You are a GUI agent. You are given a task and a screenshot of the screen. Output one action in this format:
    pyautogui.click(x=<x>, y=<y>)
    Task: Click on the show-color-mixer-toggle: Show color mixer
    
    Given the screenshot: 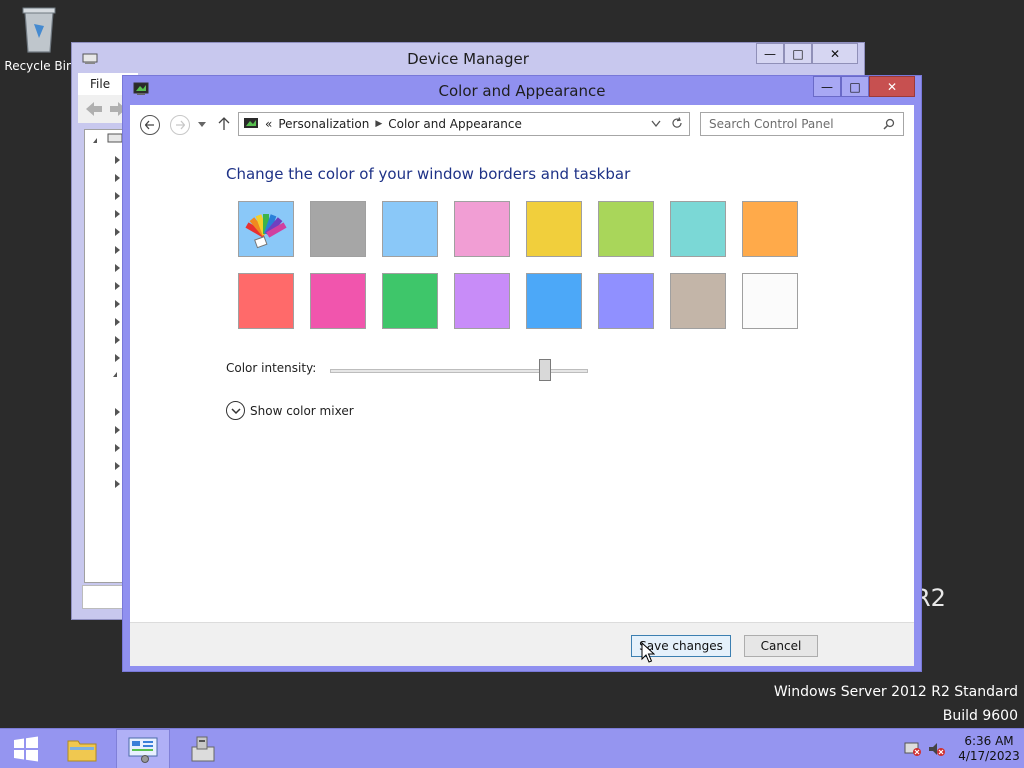 What is the action you would take?
    pyautogui.click(x=290, y=410)
    